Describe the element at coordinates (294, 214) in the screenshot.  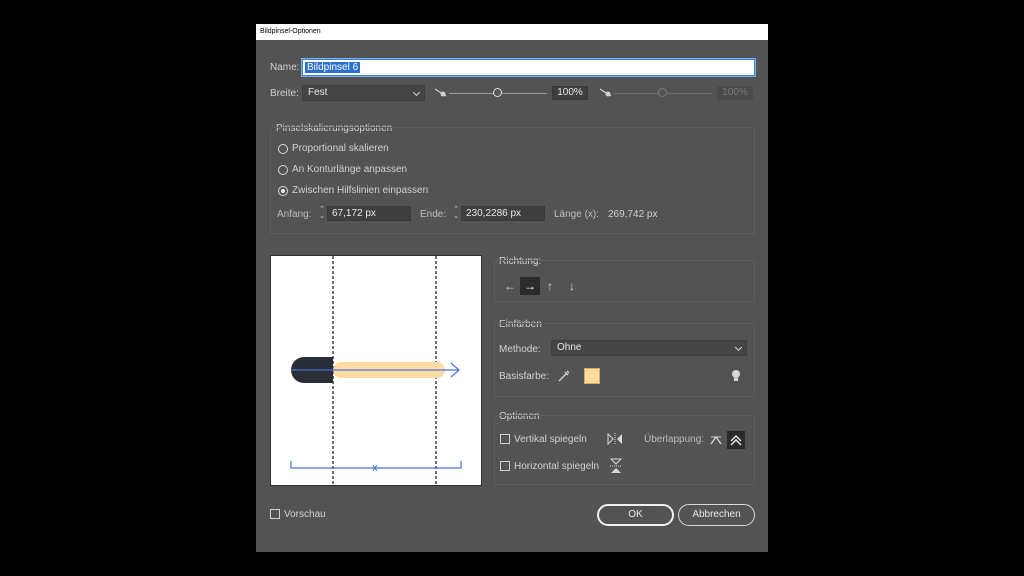
I see `start-label: Anfang:` at that location.